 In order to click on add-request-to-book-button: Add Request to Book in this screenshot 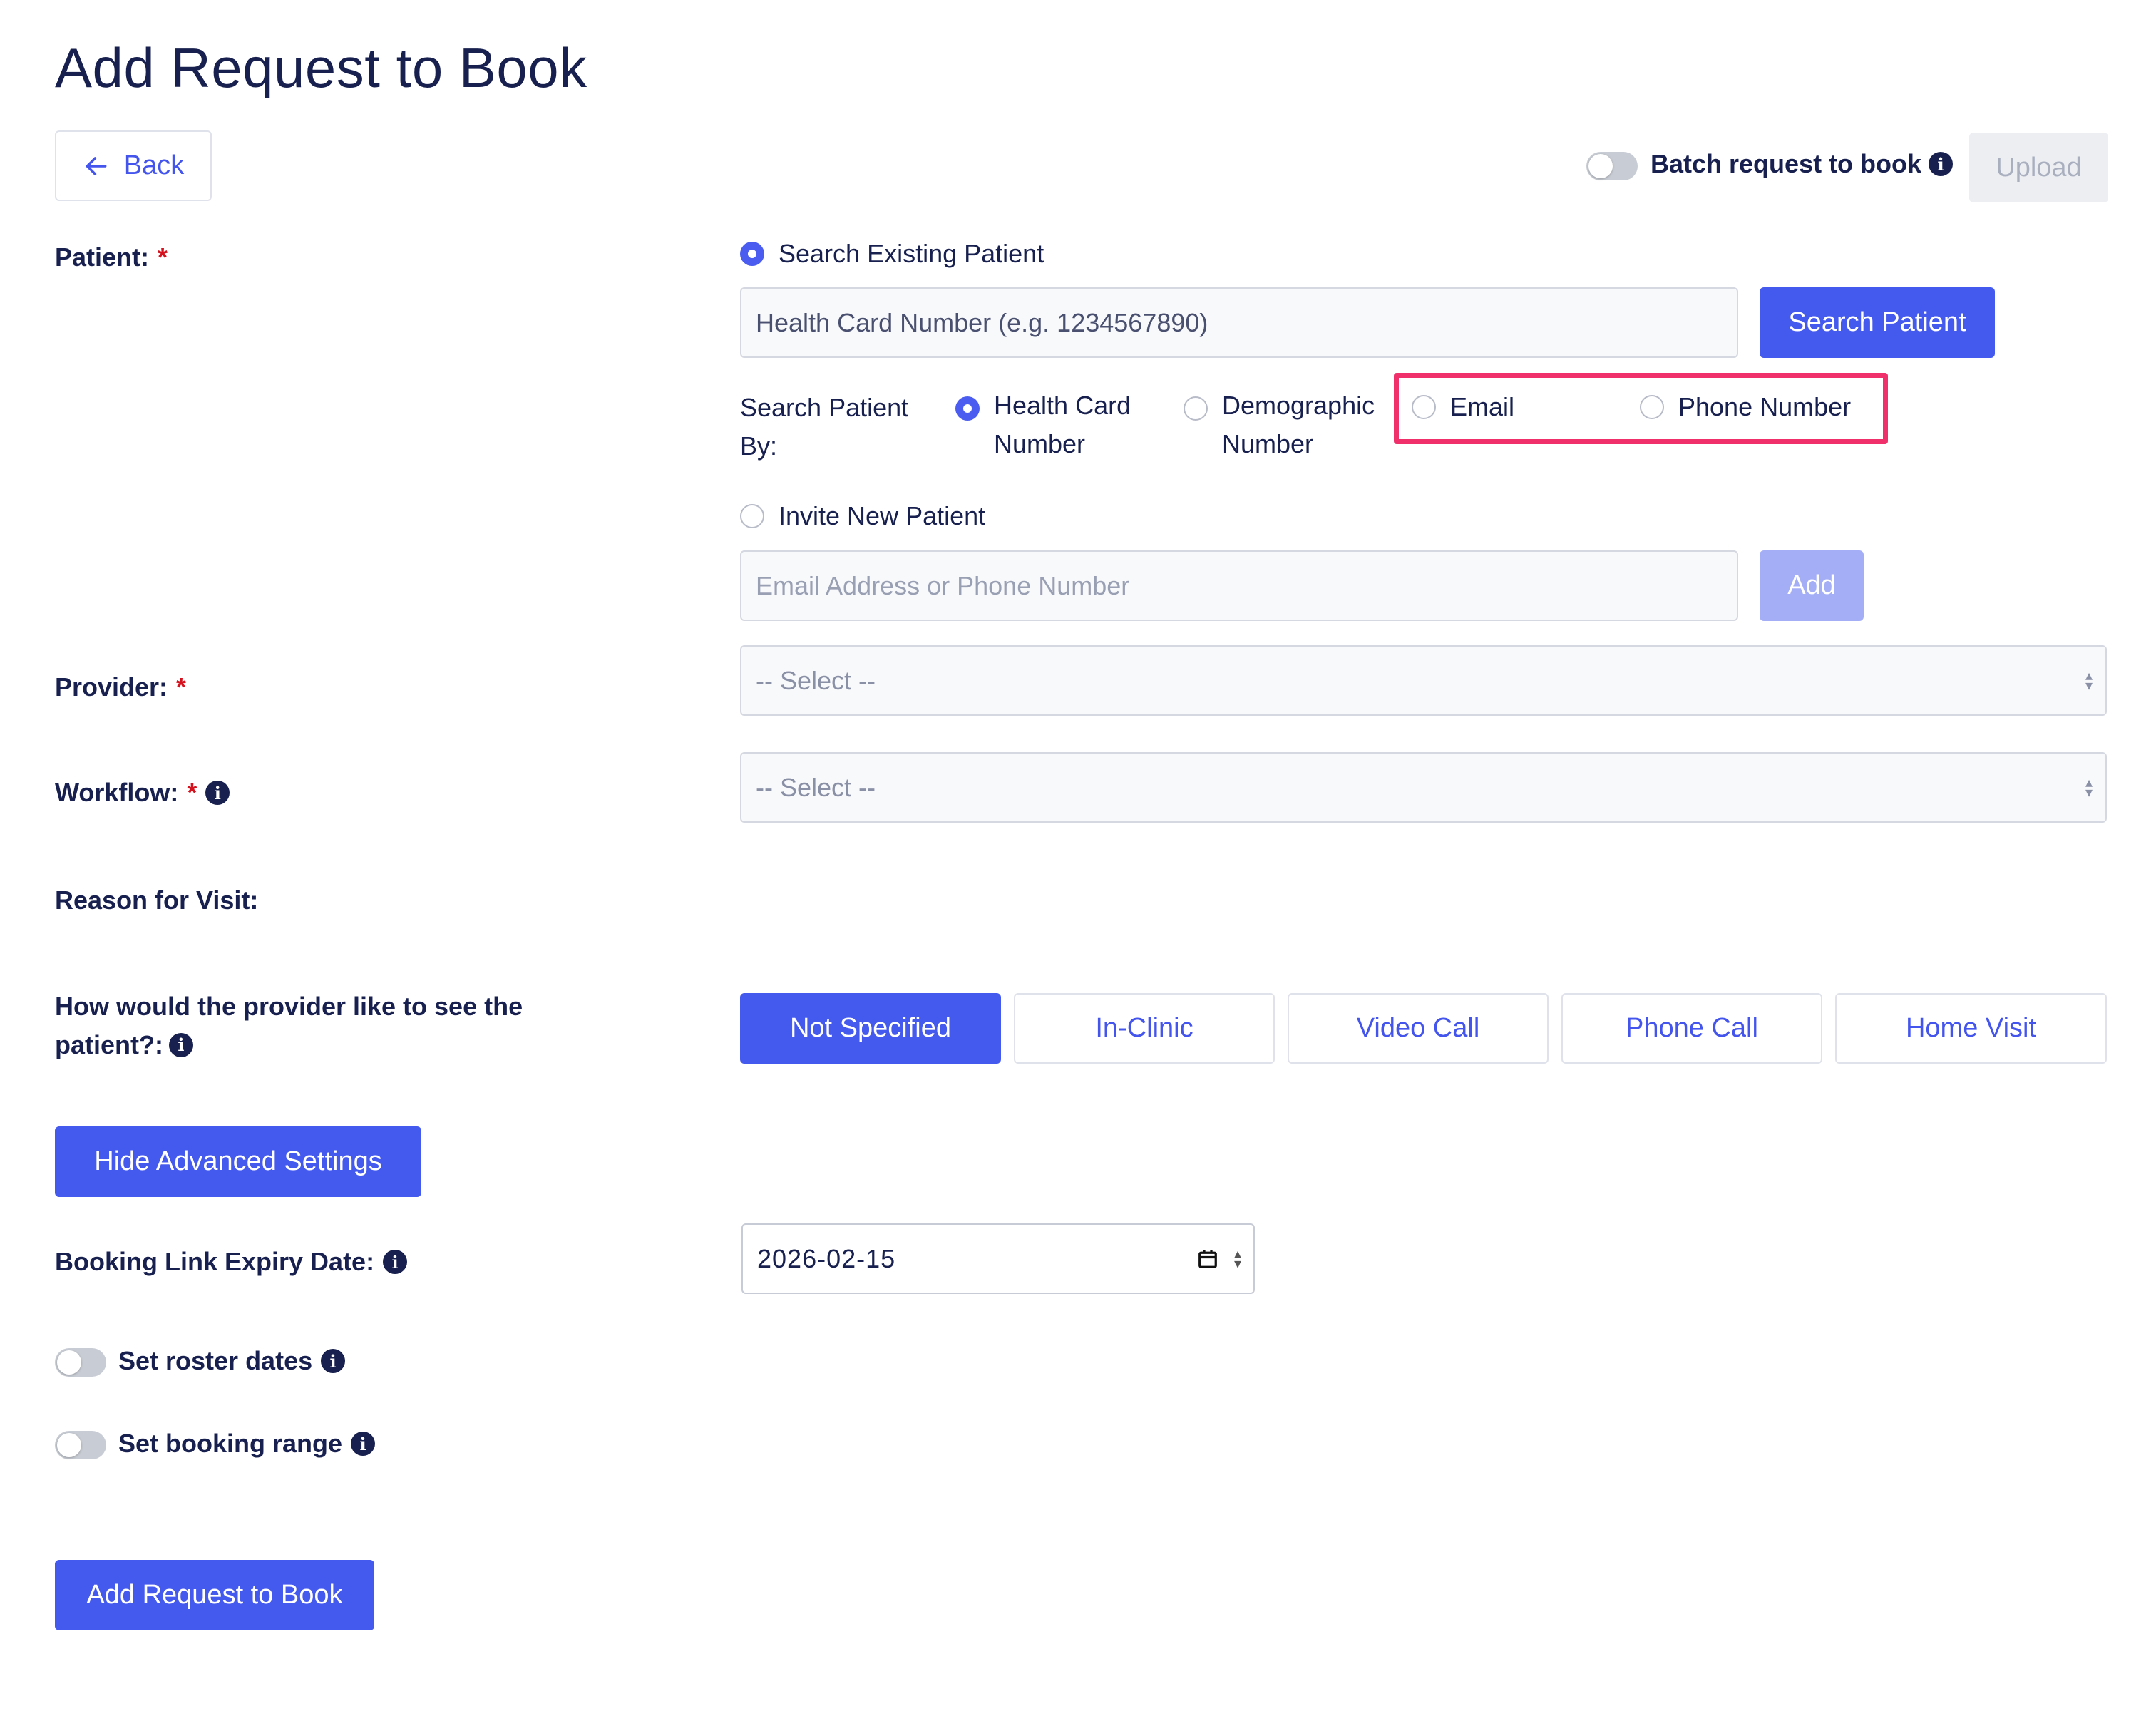, I will do `click(214, 1595)`.